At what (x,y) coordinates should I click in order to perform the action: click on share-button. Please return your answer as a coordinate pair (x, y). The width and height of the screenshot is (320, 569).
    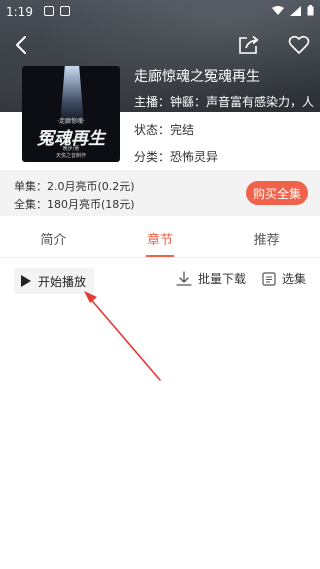
    Looking at the image, I should click on (249, 45).